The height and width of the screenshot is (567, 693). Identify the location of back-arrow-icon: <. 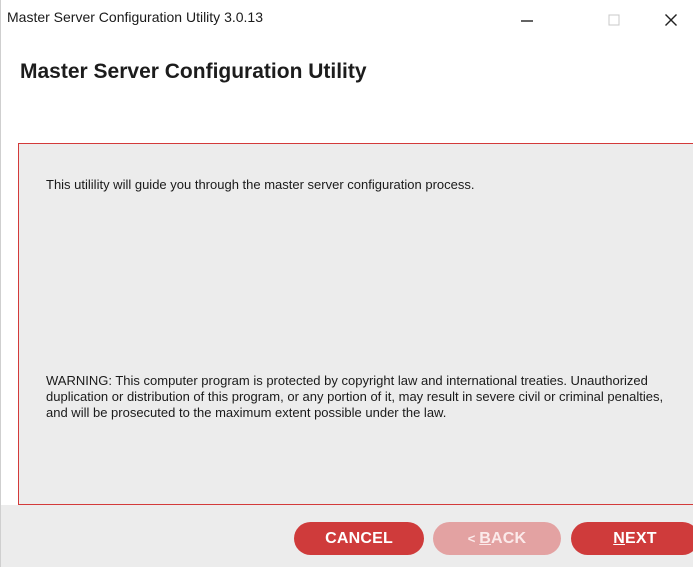
(471, 538).